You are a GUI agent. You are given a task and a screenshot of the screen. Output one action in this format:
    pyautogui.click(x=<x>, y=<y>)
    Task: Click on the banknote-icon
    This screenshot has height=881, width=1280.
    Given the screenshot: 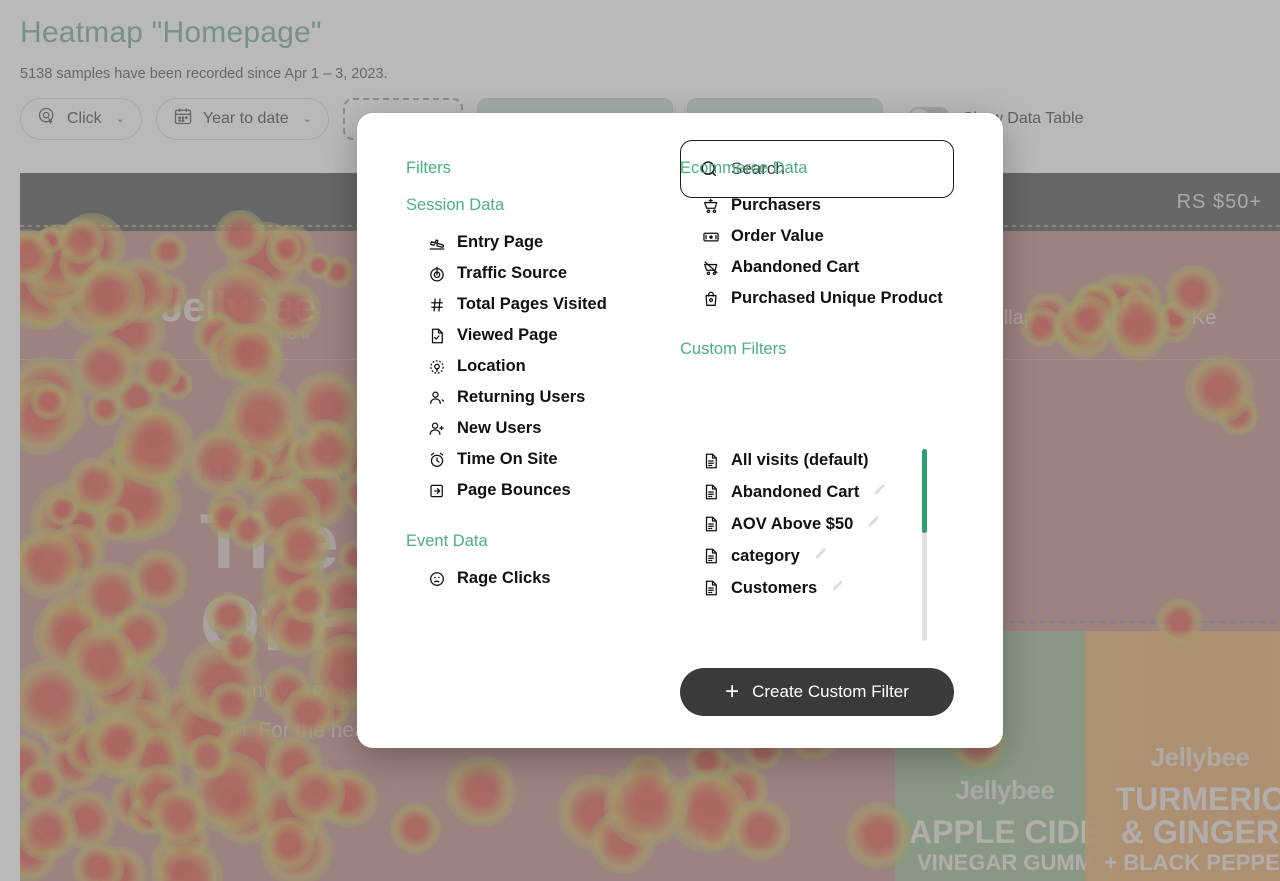 What is the action you would take?
    pyautogui.click(x=711, y=237)
    